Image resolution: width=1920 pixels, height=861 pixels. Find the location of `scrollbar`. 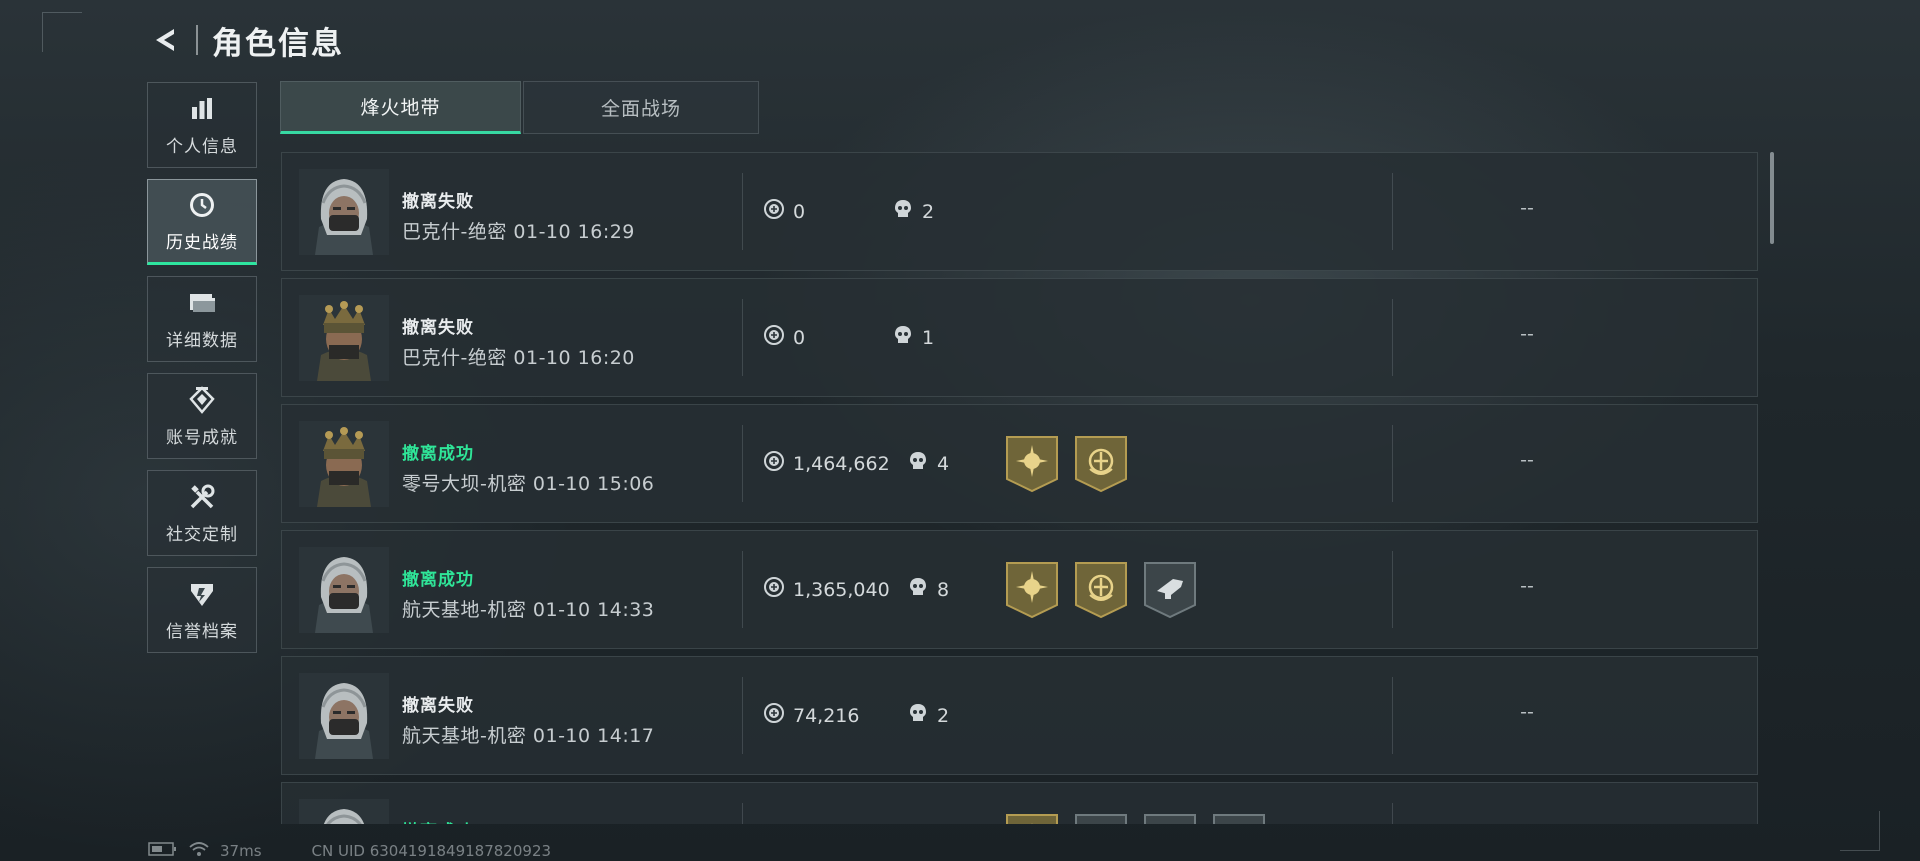

scrollbar is located at coordinates (1772, 198).